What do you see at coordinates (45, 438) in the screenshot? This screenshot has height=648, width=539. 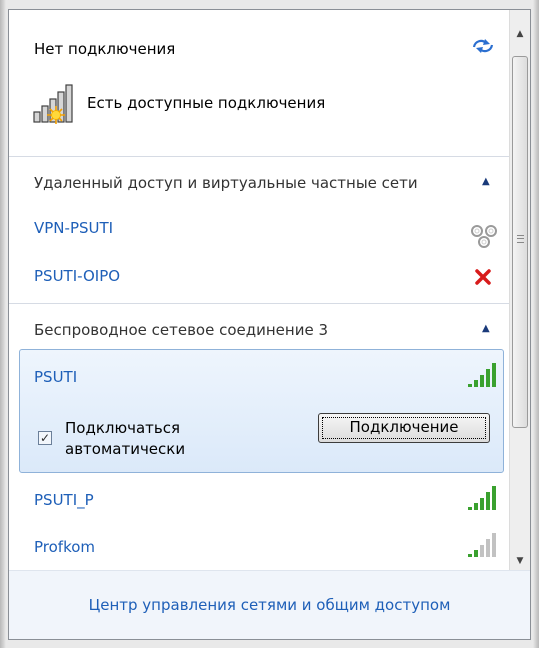 I see `auto-connect-checkbox: ✓` at bounding box center [45, 438].